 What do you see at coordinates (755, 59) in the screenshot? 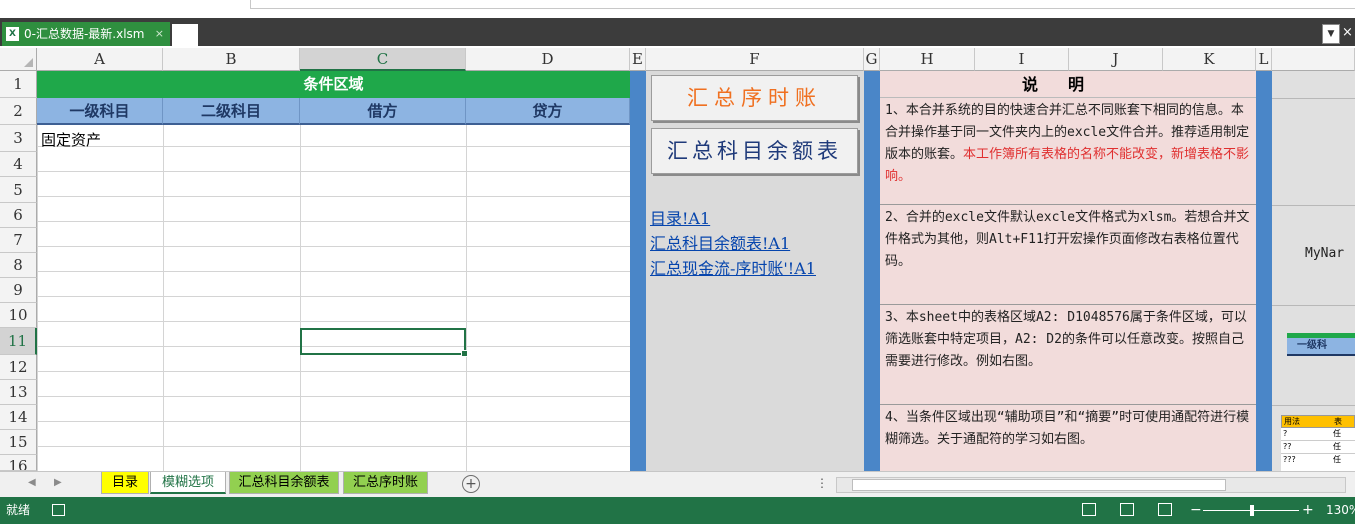
I see `column-header: F` at bounding box center [755, 59].